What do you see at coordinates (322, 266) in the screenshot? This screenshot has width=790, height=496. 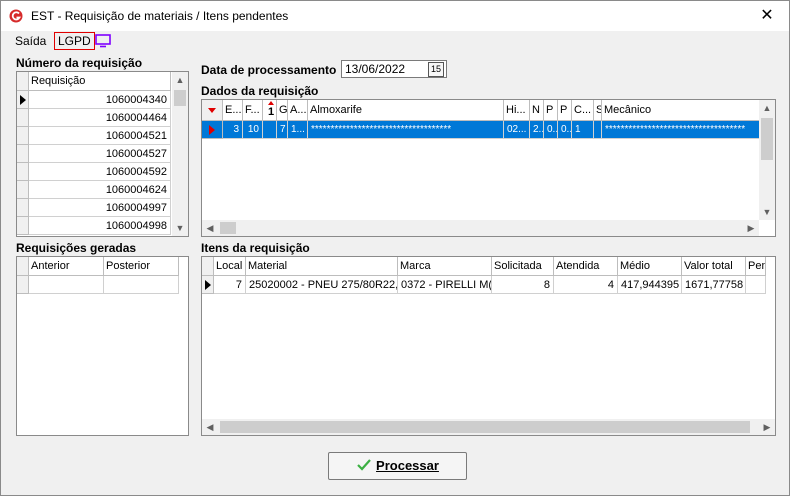 I see `col-header-material: Material` at bounding box center [322, 266].